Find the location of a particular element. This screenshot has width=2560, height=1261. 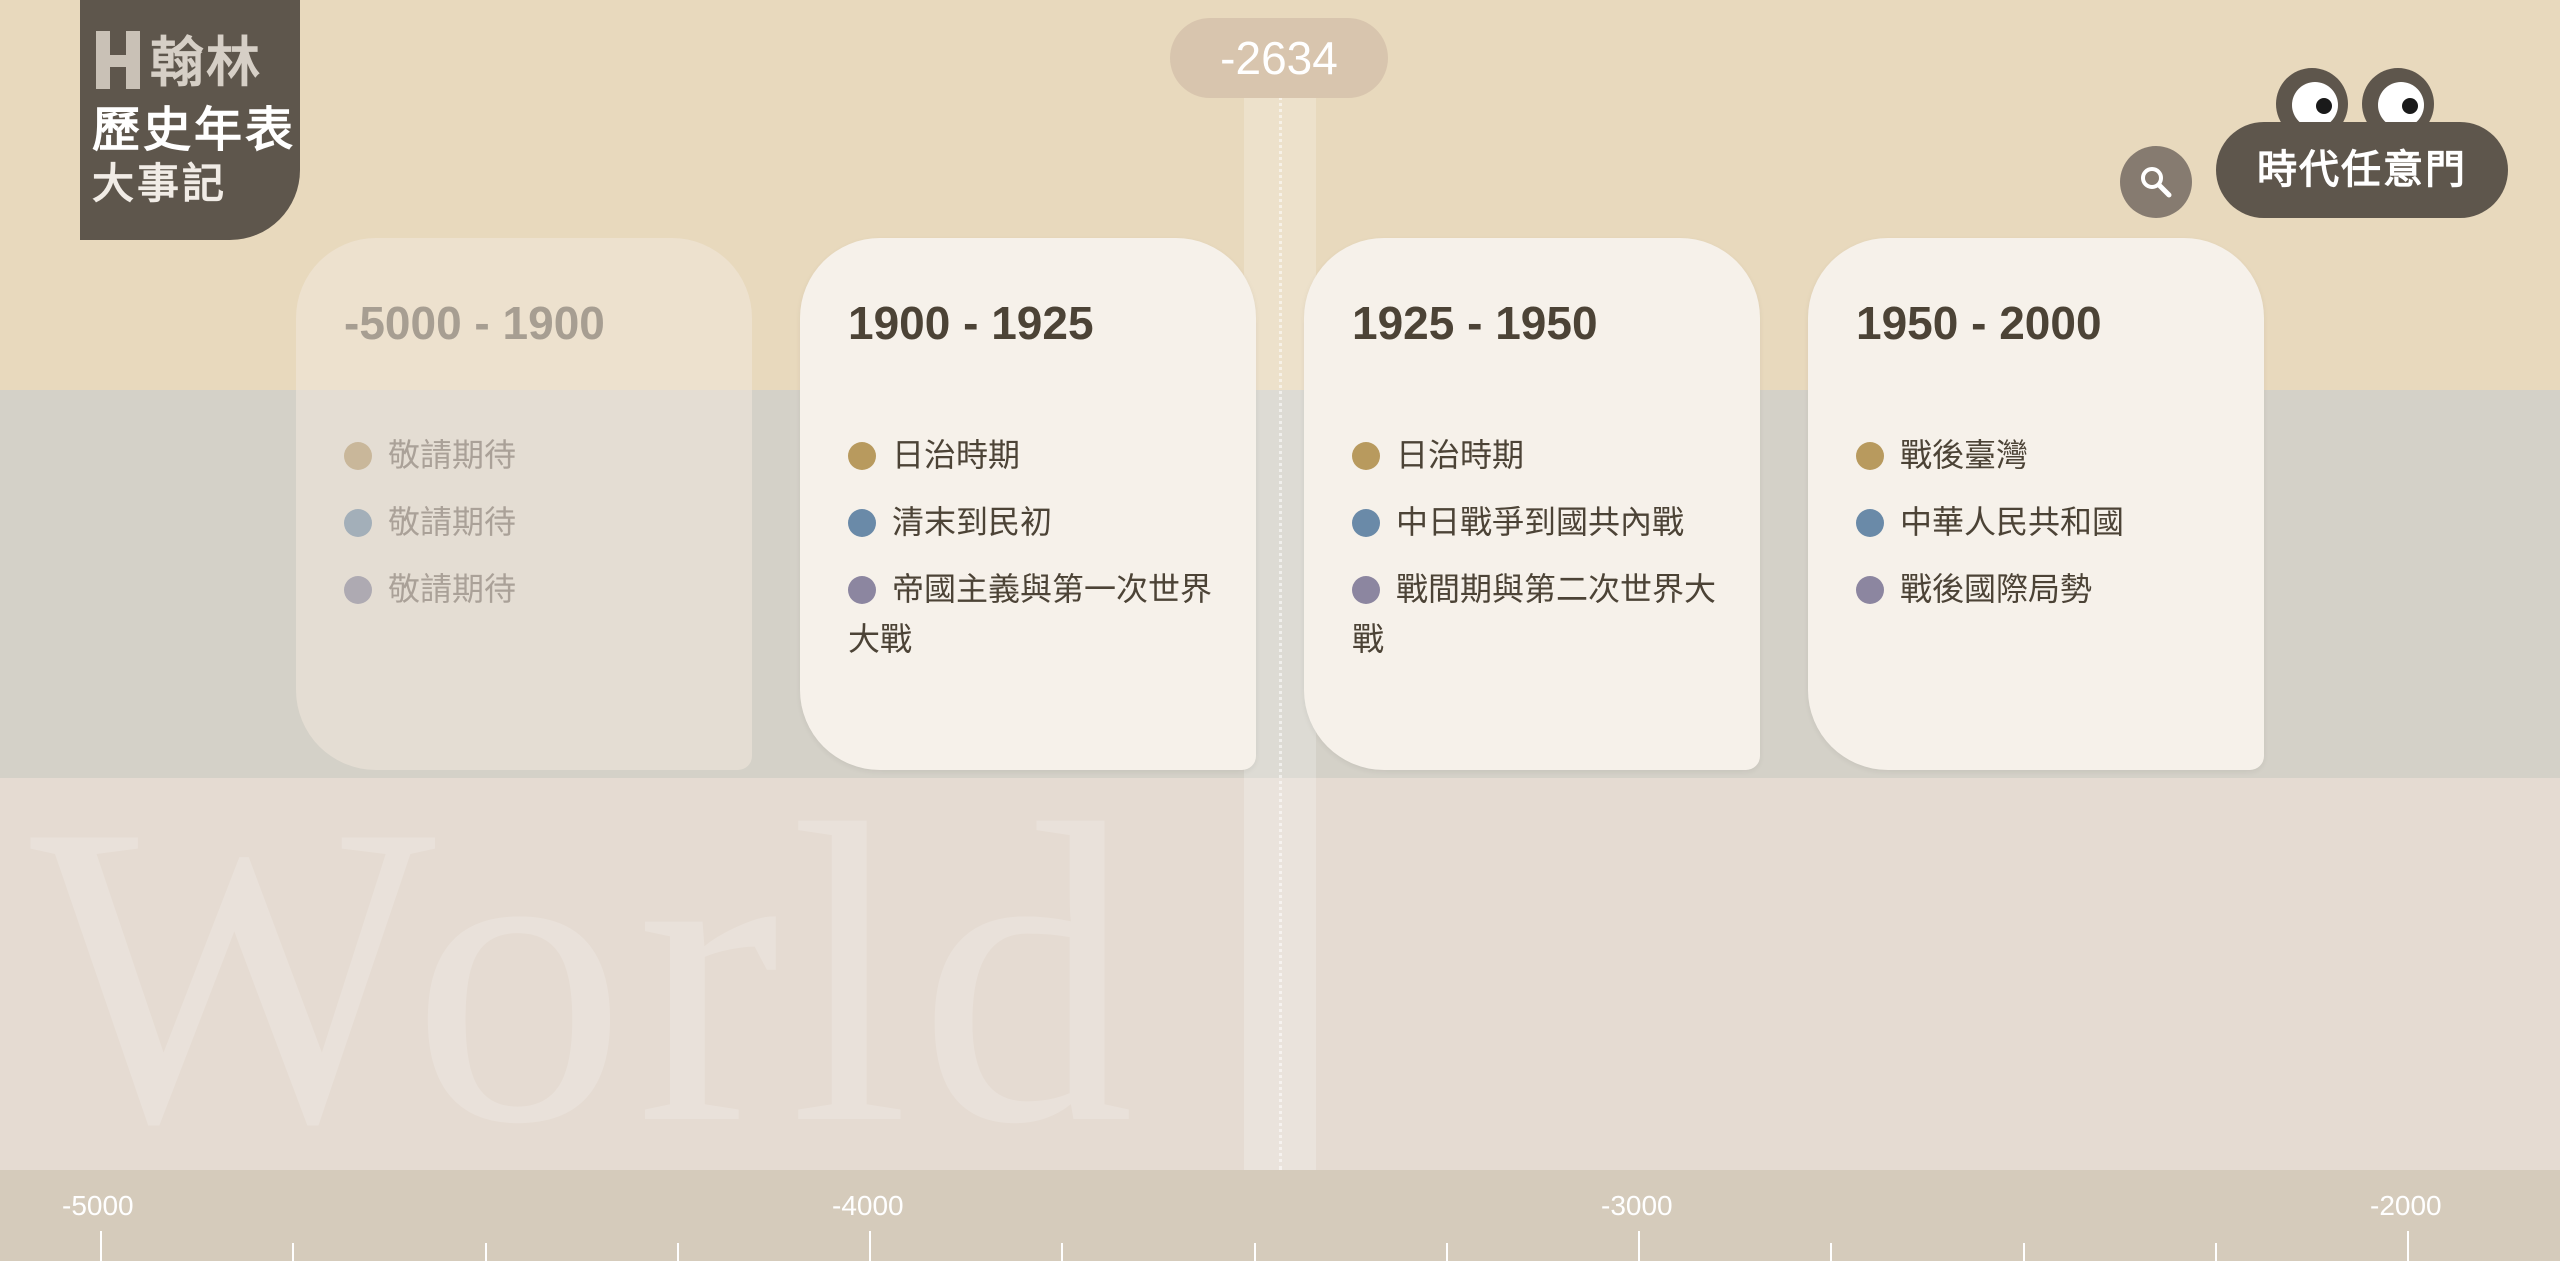

era-card-title: 1925 - 1950 is located at coordinates (1475, 323).